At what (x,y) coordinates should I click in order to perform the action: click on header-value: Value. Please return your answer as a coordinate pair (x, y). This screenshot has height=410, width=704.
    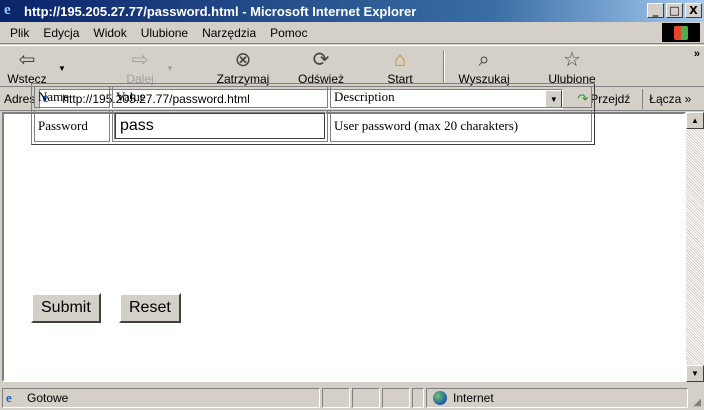
    Looking at the image, I should click on (220, 97).